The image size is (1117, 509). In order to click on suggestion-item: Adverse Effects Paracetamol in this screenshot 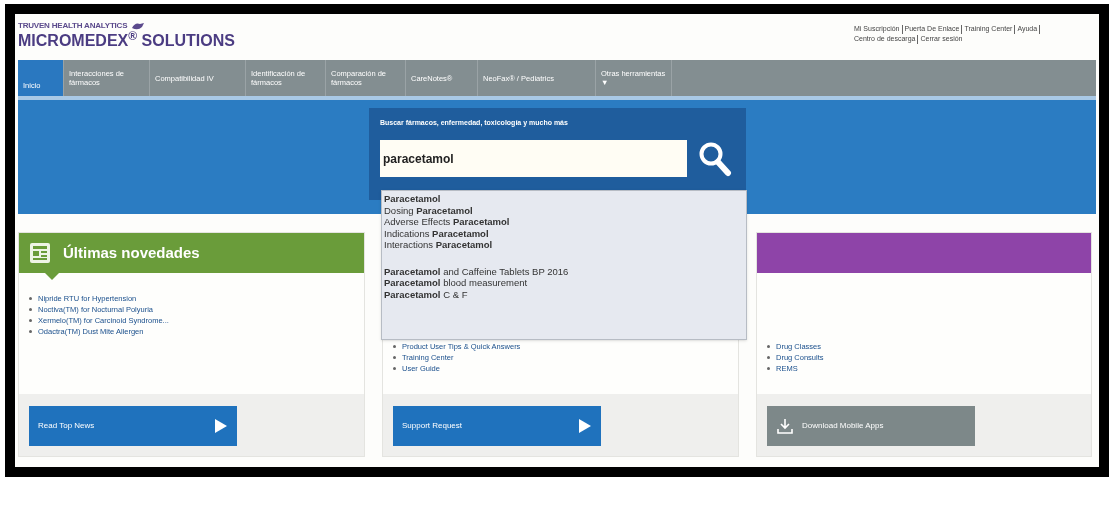, I will do `click(447, 222)`.